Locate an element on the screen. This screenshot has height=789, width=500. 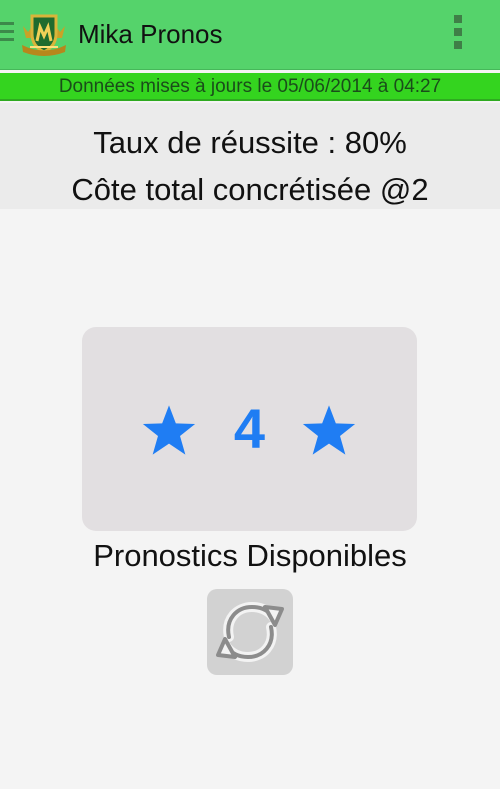
refresh-button is located at coordinates (250, 632).